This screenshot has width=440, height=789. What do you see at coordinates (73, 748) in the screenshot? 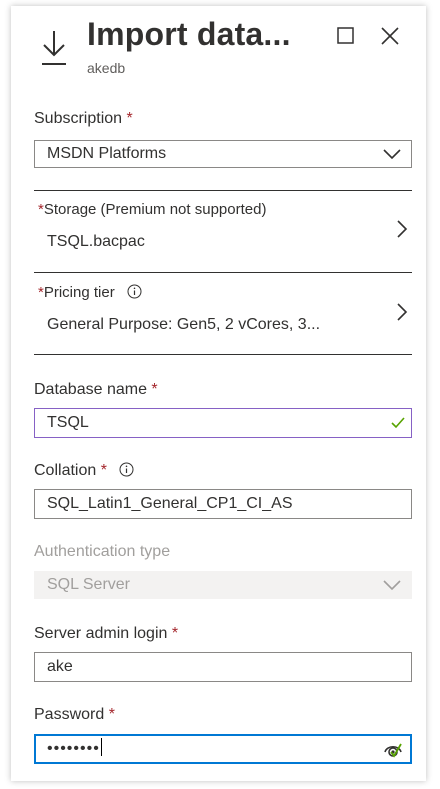
I see `password-value: ••••••••` at bounding box center [73, 748].